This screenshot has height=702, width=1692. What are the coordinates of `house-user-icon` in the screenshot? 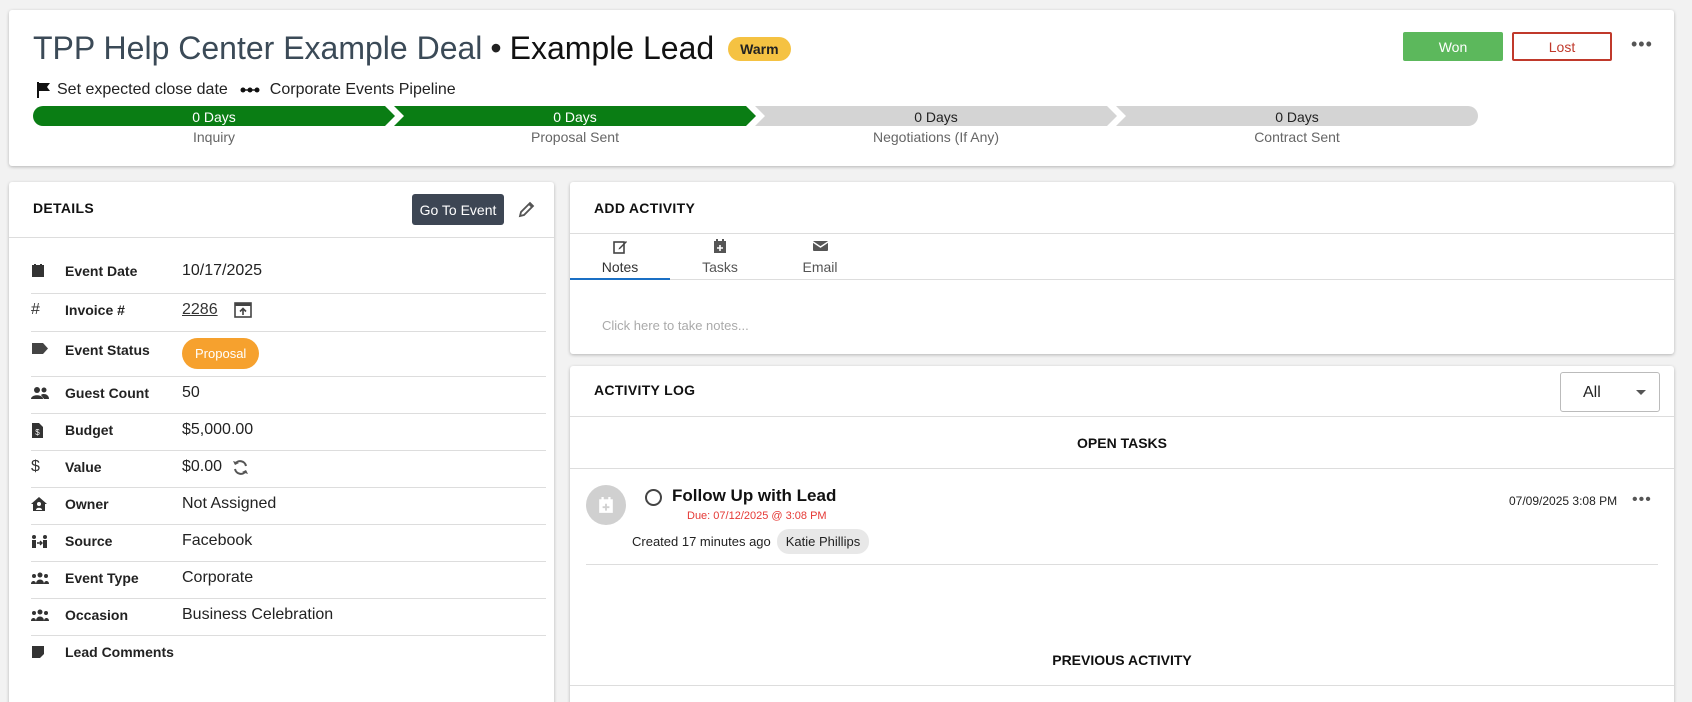 It's located at (42, 504).